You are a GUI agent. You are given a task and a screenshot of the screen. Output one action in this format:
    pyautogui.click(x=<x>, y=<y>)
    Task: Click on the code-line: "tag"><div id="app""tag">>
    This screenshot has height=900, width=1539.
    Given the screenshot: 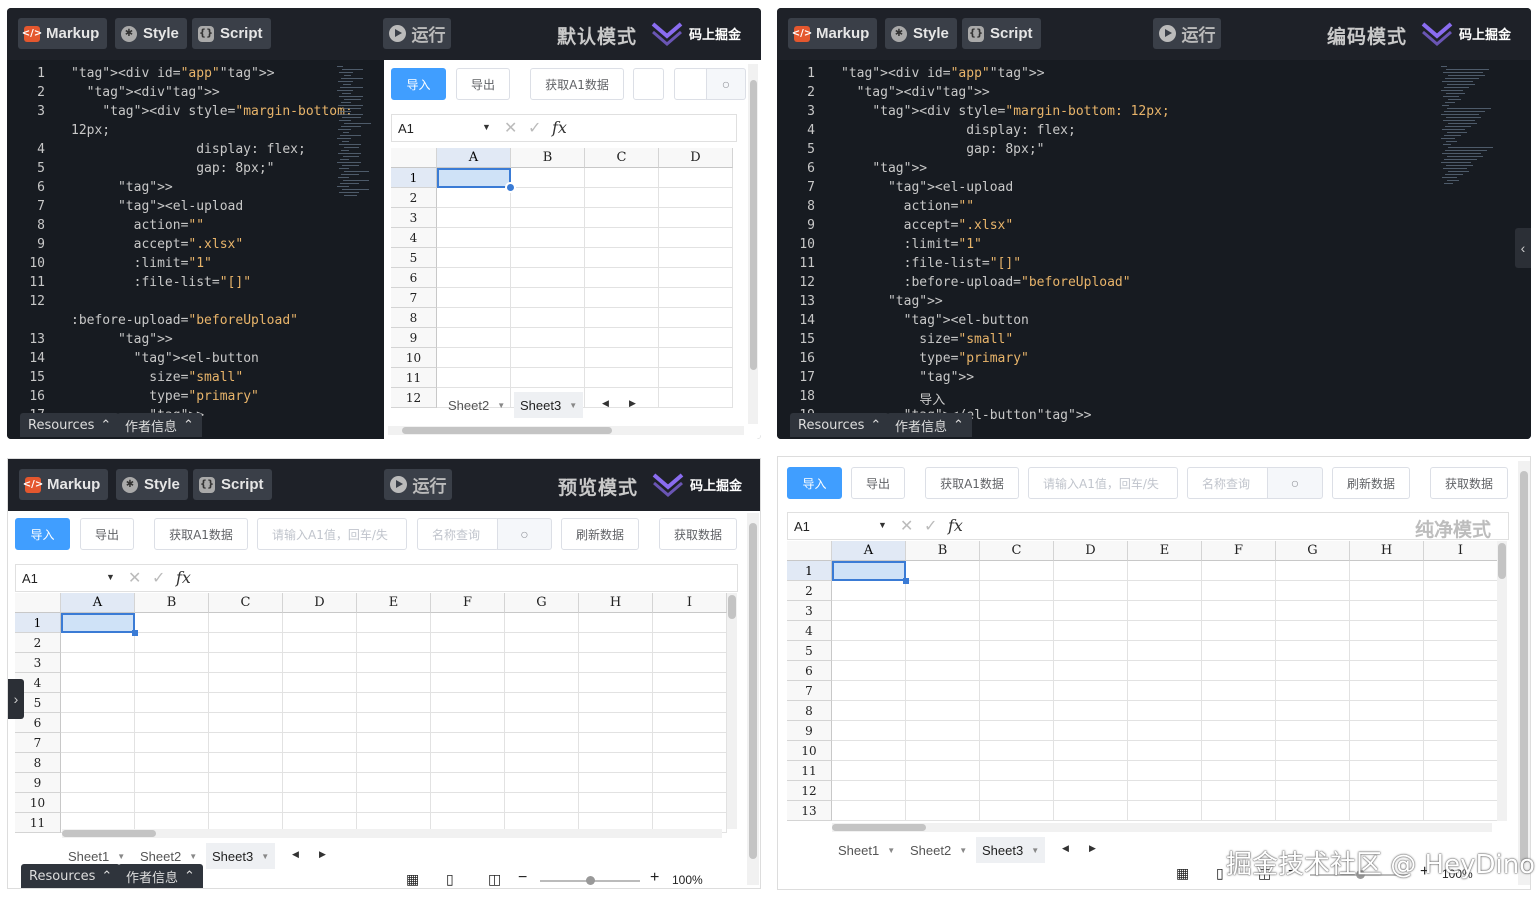 What is the action you would take?
    pyautogui.click(x=173, y=73)
    